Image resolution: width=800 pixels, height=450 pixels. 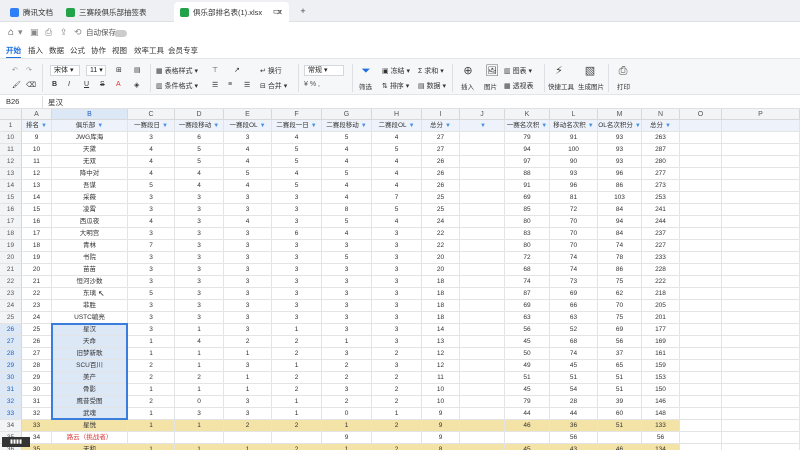 What do you see at coordinates (574, 246) in the screenshot?
I see `table-cell: 70` at bounding box center [574, 246].